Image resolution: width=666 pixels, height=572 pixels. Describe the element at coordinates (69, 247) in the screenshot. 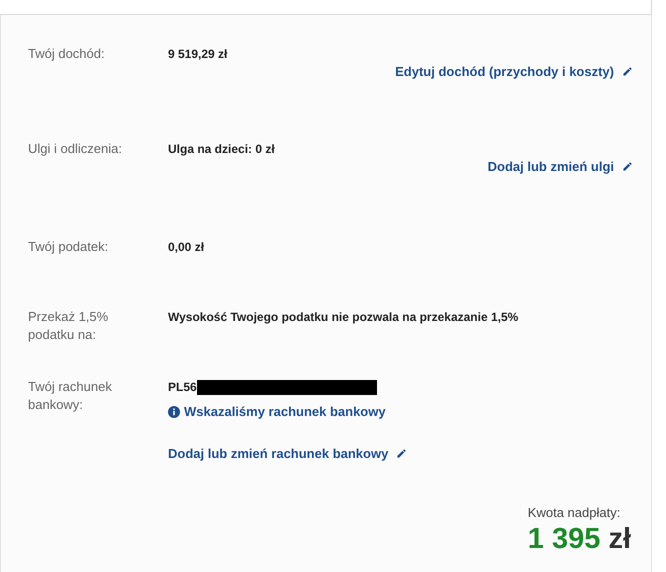

I see `field-label: Twój podatek:` at that location.